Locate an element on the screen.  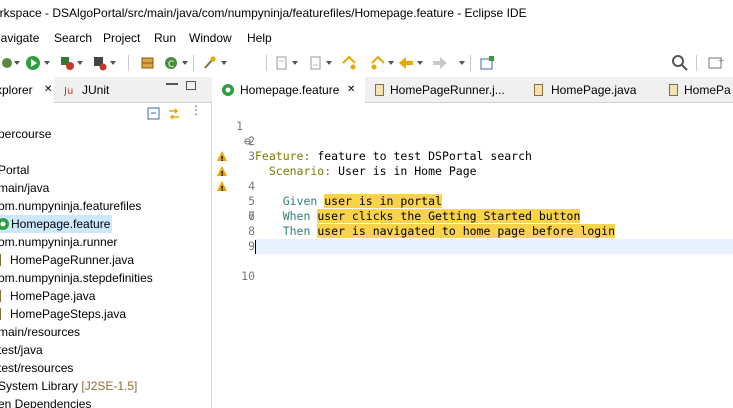
tree-item-label: percourse is located at coordinates (26, 134).